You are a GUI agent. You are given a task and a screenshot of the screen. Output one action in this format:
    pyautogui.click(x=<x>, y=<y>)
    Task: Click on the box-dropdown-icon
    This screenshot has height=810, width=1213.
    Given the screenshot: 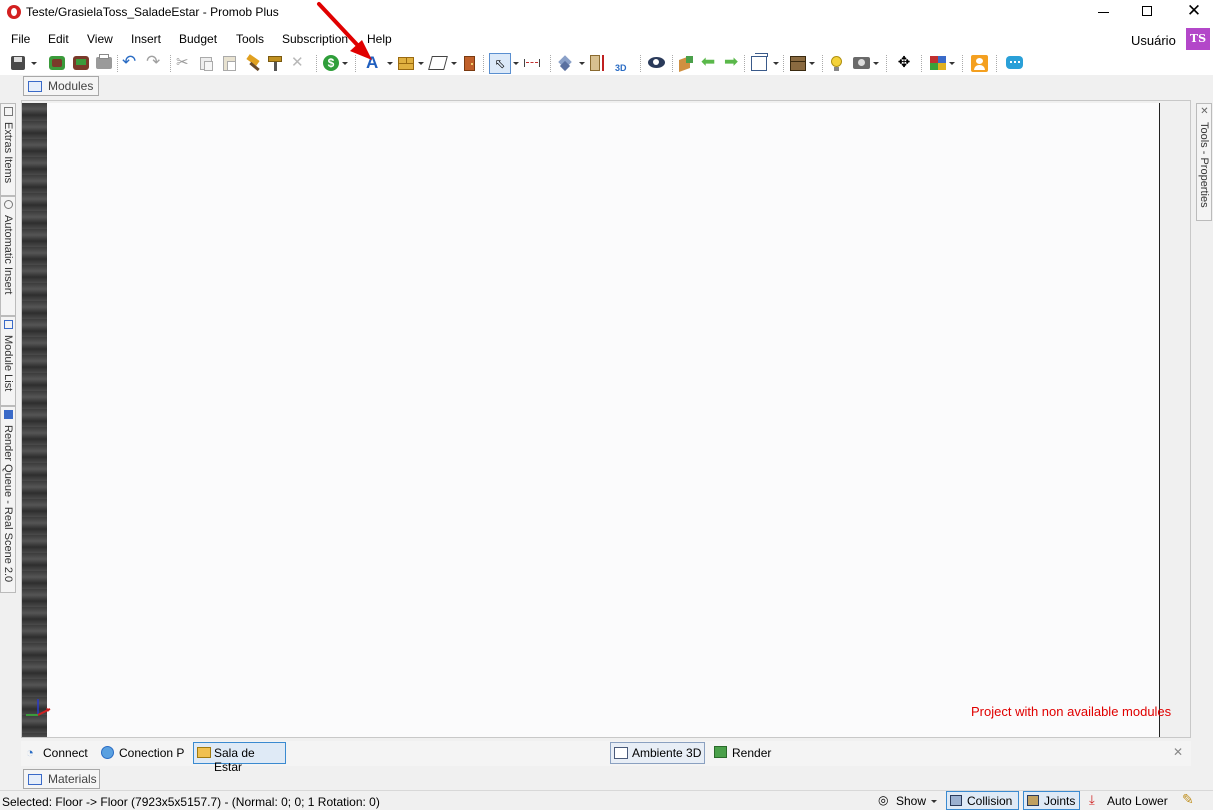 What is the action you would take?
    pyautogui.click(x=812, y=63)
    